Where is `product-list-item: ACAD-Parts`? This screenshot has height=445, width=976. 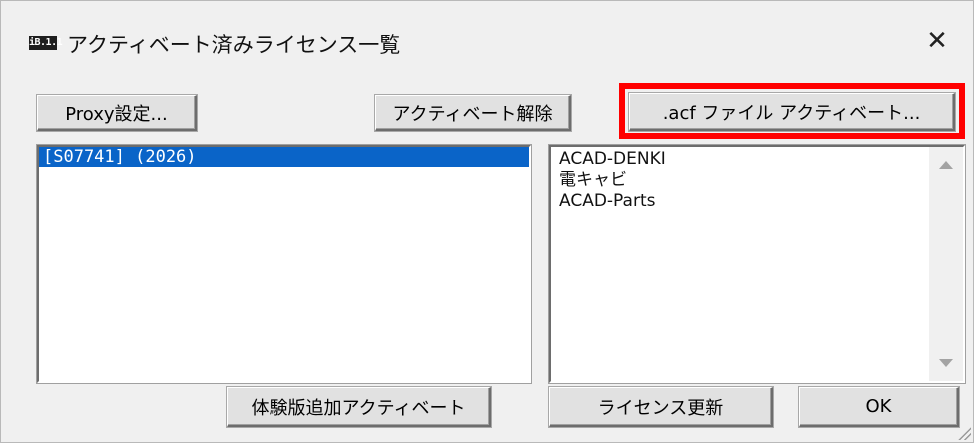 product-list-item: ACAD-Parts is located at coordinates (757, 201).